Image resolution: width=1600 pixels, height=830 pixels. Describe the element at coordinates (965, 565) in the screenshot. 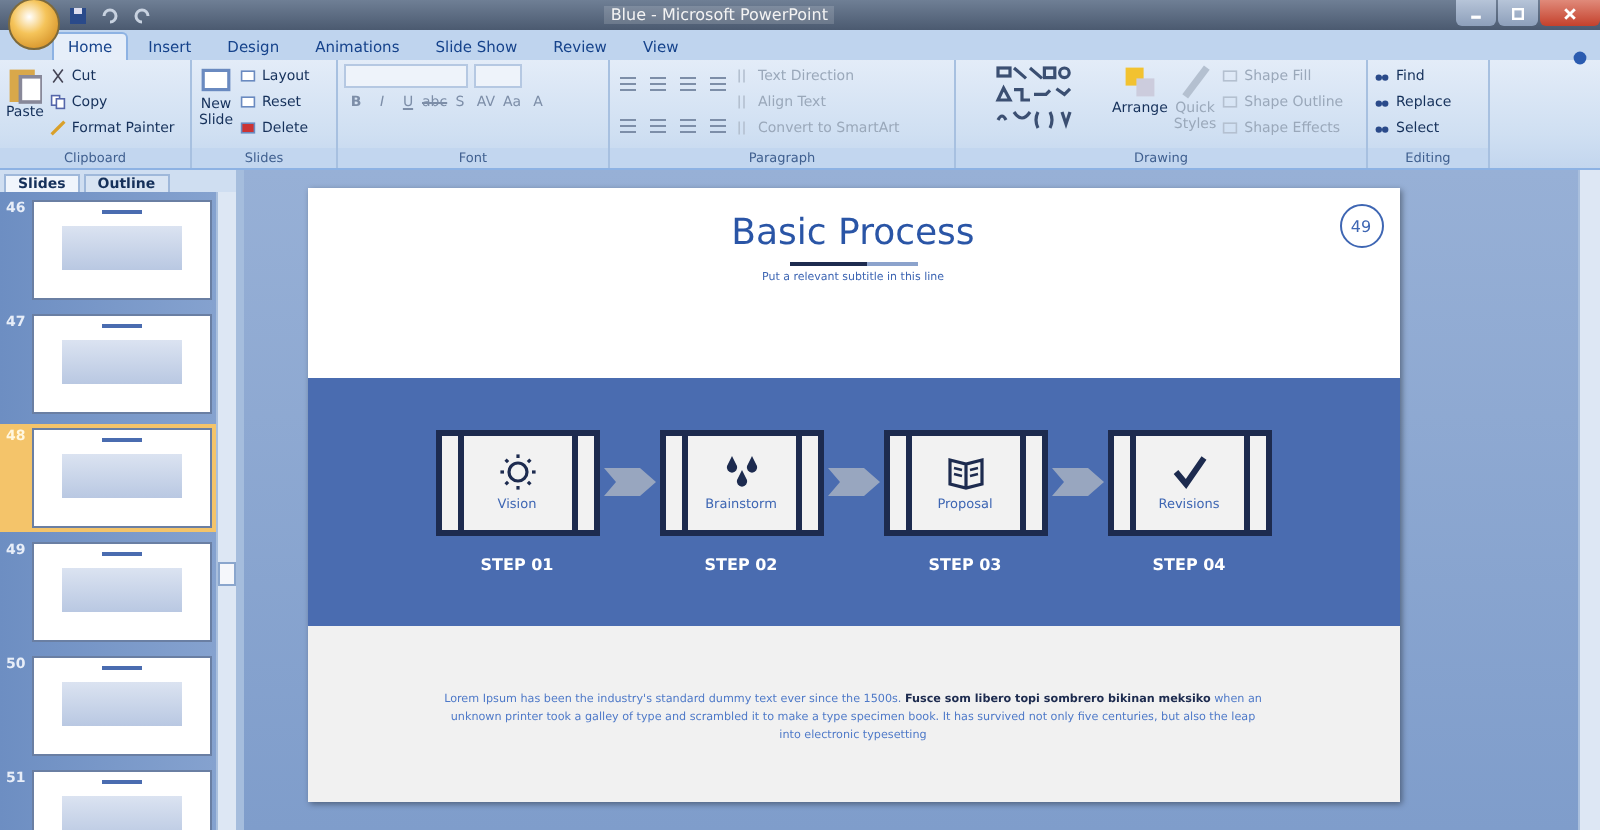

I see `step-number: STEP 03` at that location.